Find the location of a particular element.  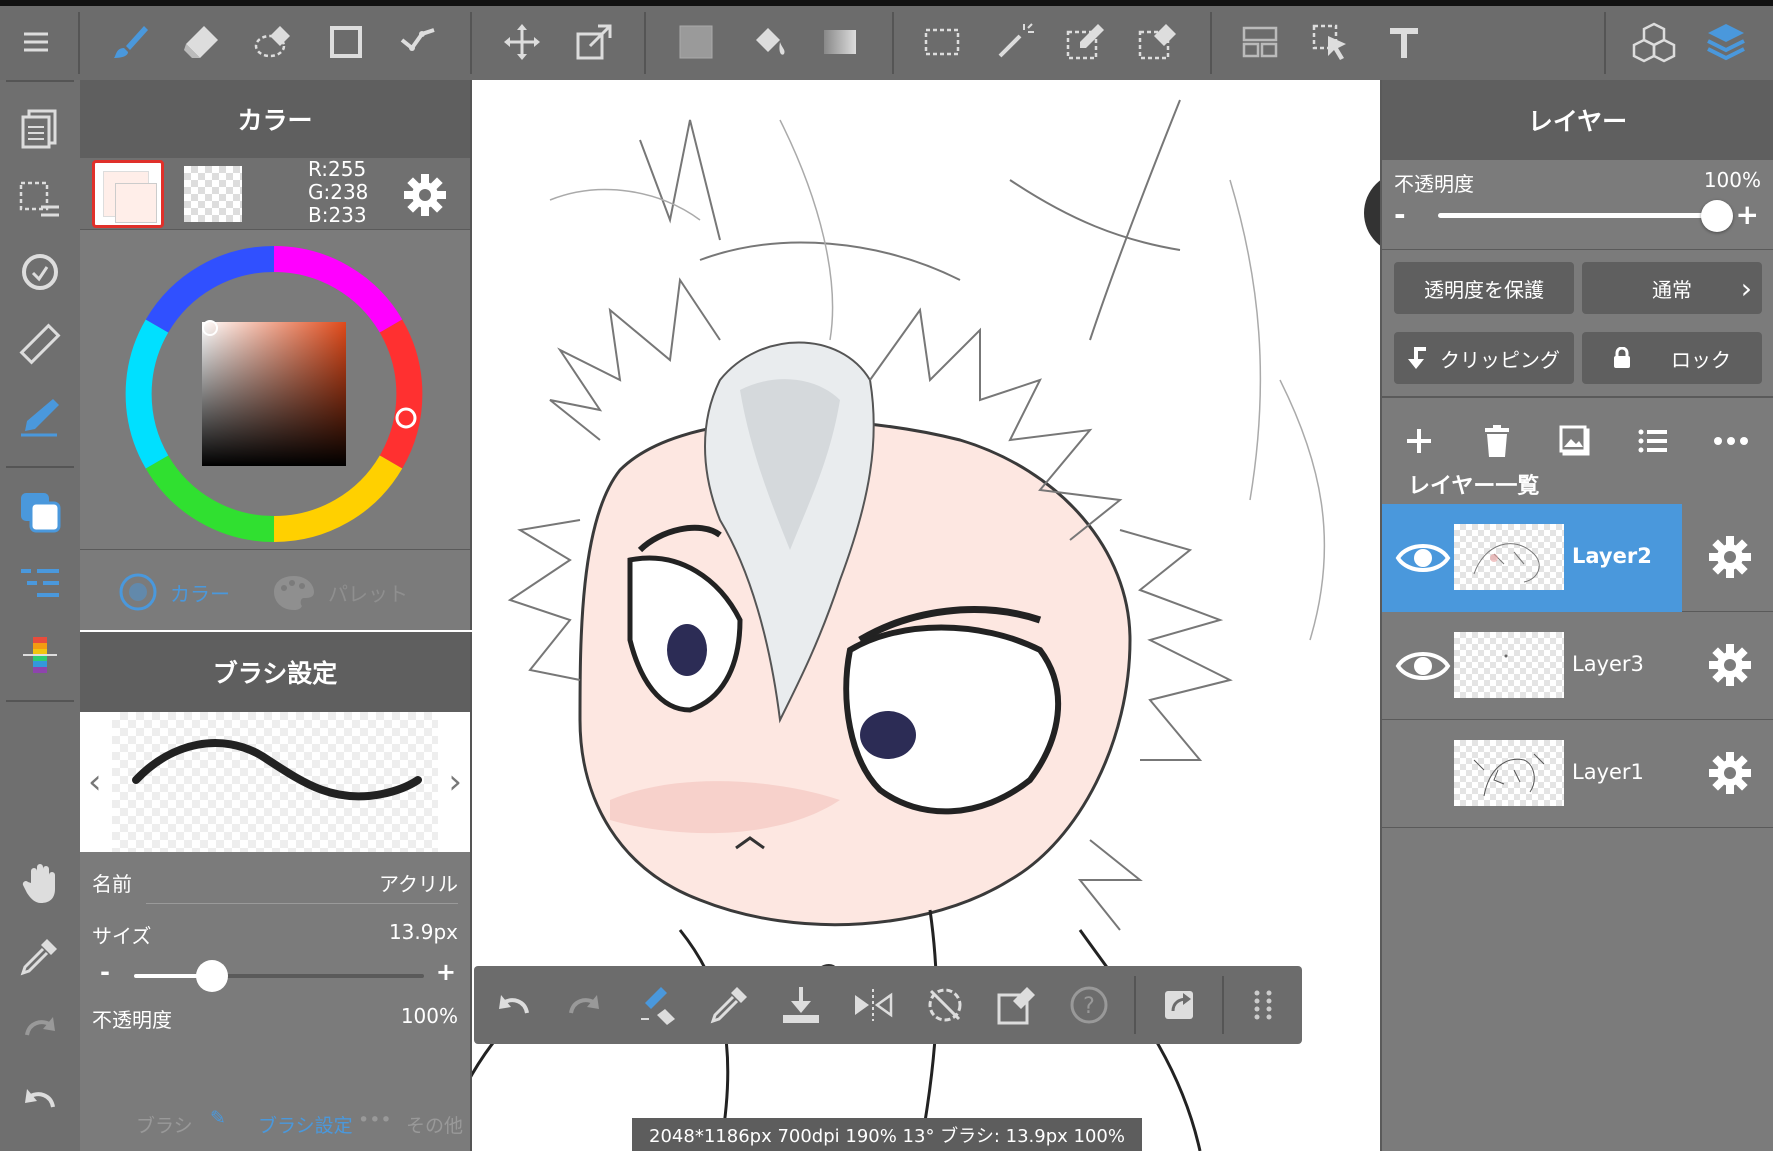

move-tool-button is located at coordinates (522, 42).